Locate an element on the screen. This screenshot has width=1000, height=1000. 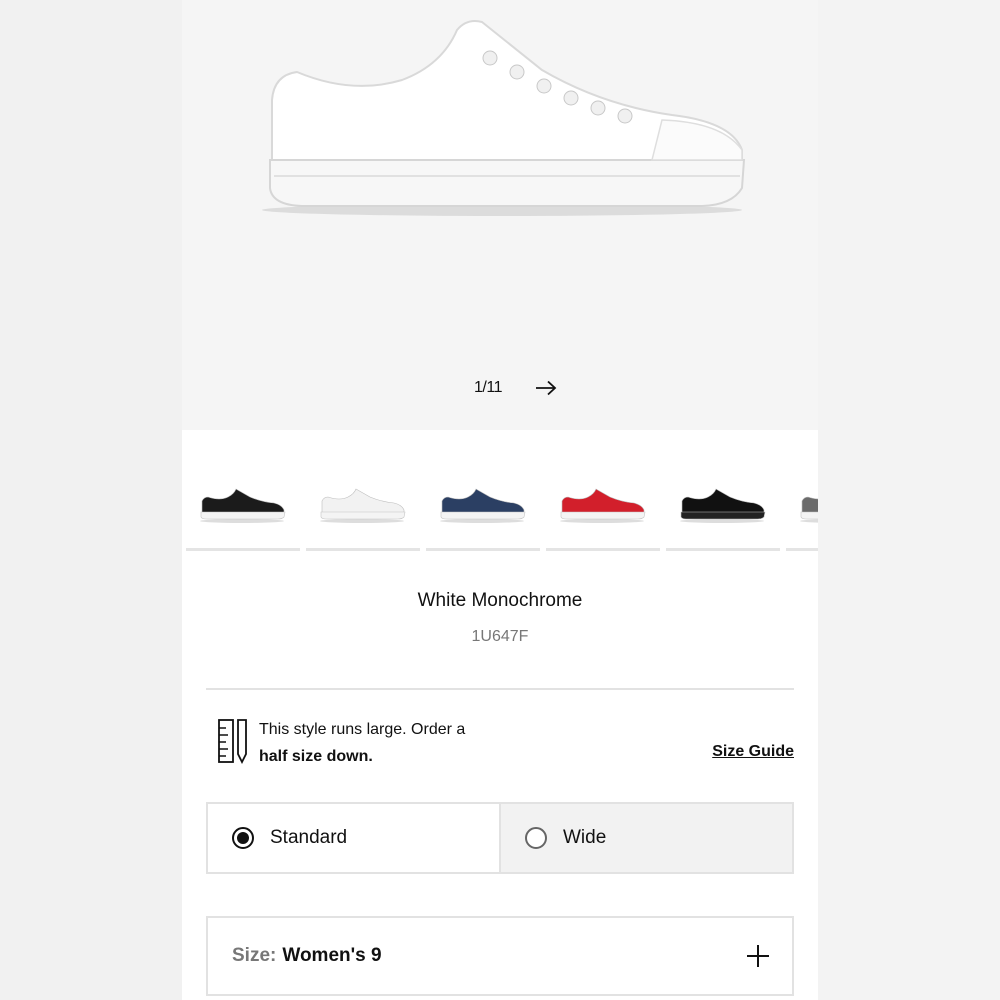
arrow-right-icon is located at coordinates (548, 388).